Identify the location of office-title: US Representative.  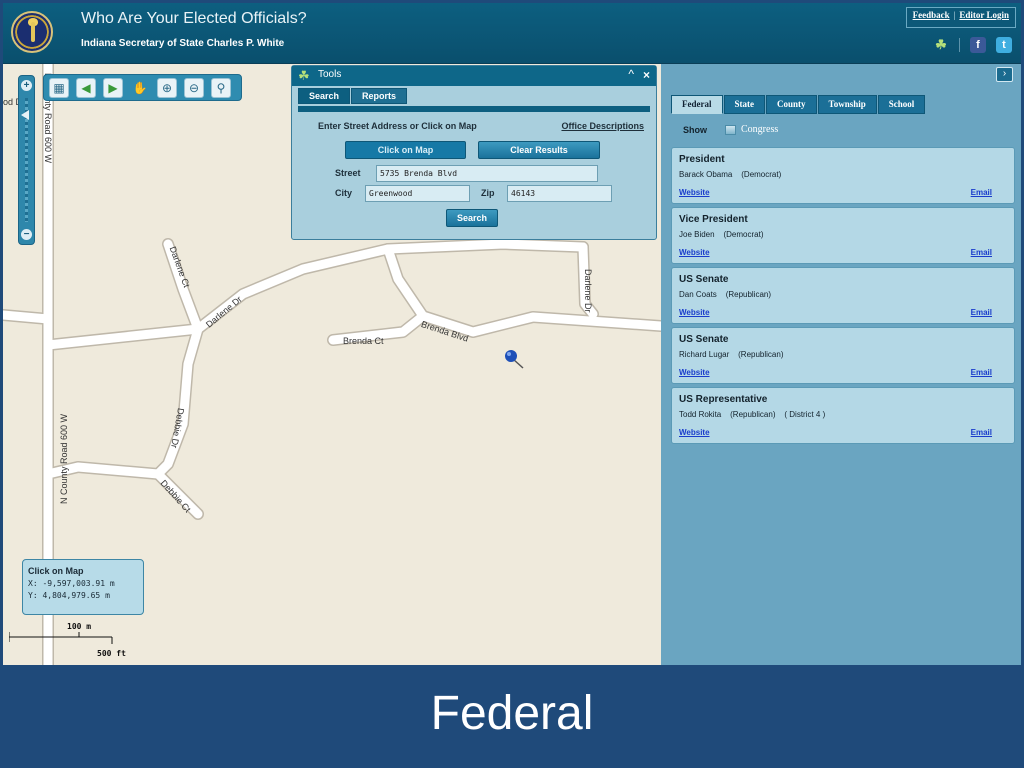
(723, 399).